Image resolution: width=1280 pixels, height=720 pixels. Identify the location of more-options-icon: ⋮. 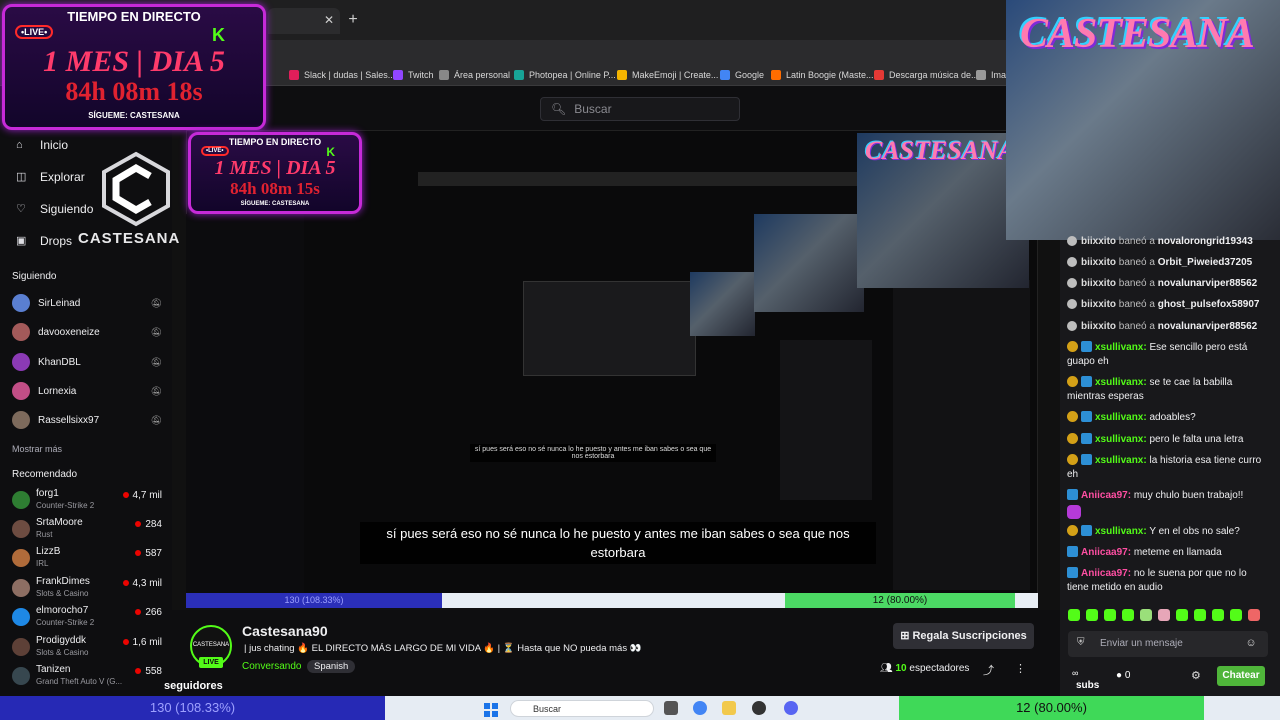
(1020, 668).